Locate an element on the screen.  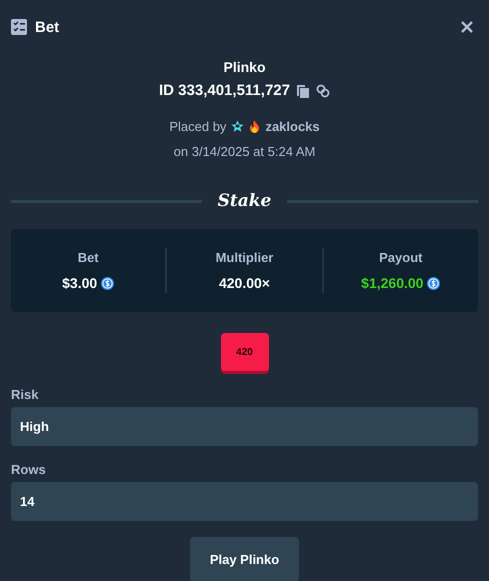
stat-value: $3.00 is located at coordinates (80, 283).